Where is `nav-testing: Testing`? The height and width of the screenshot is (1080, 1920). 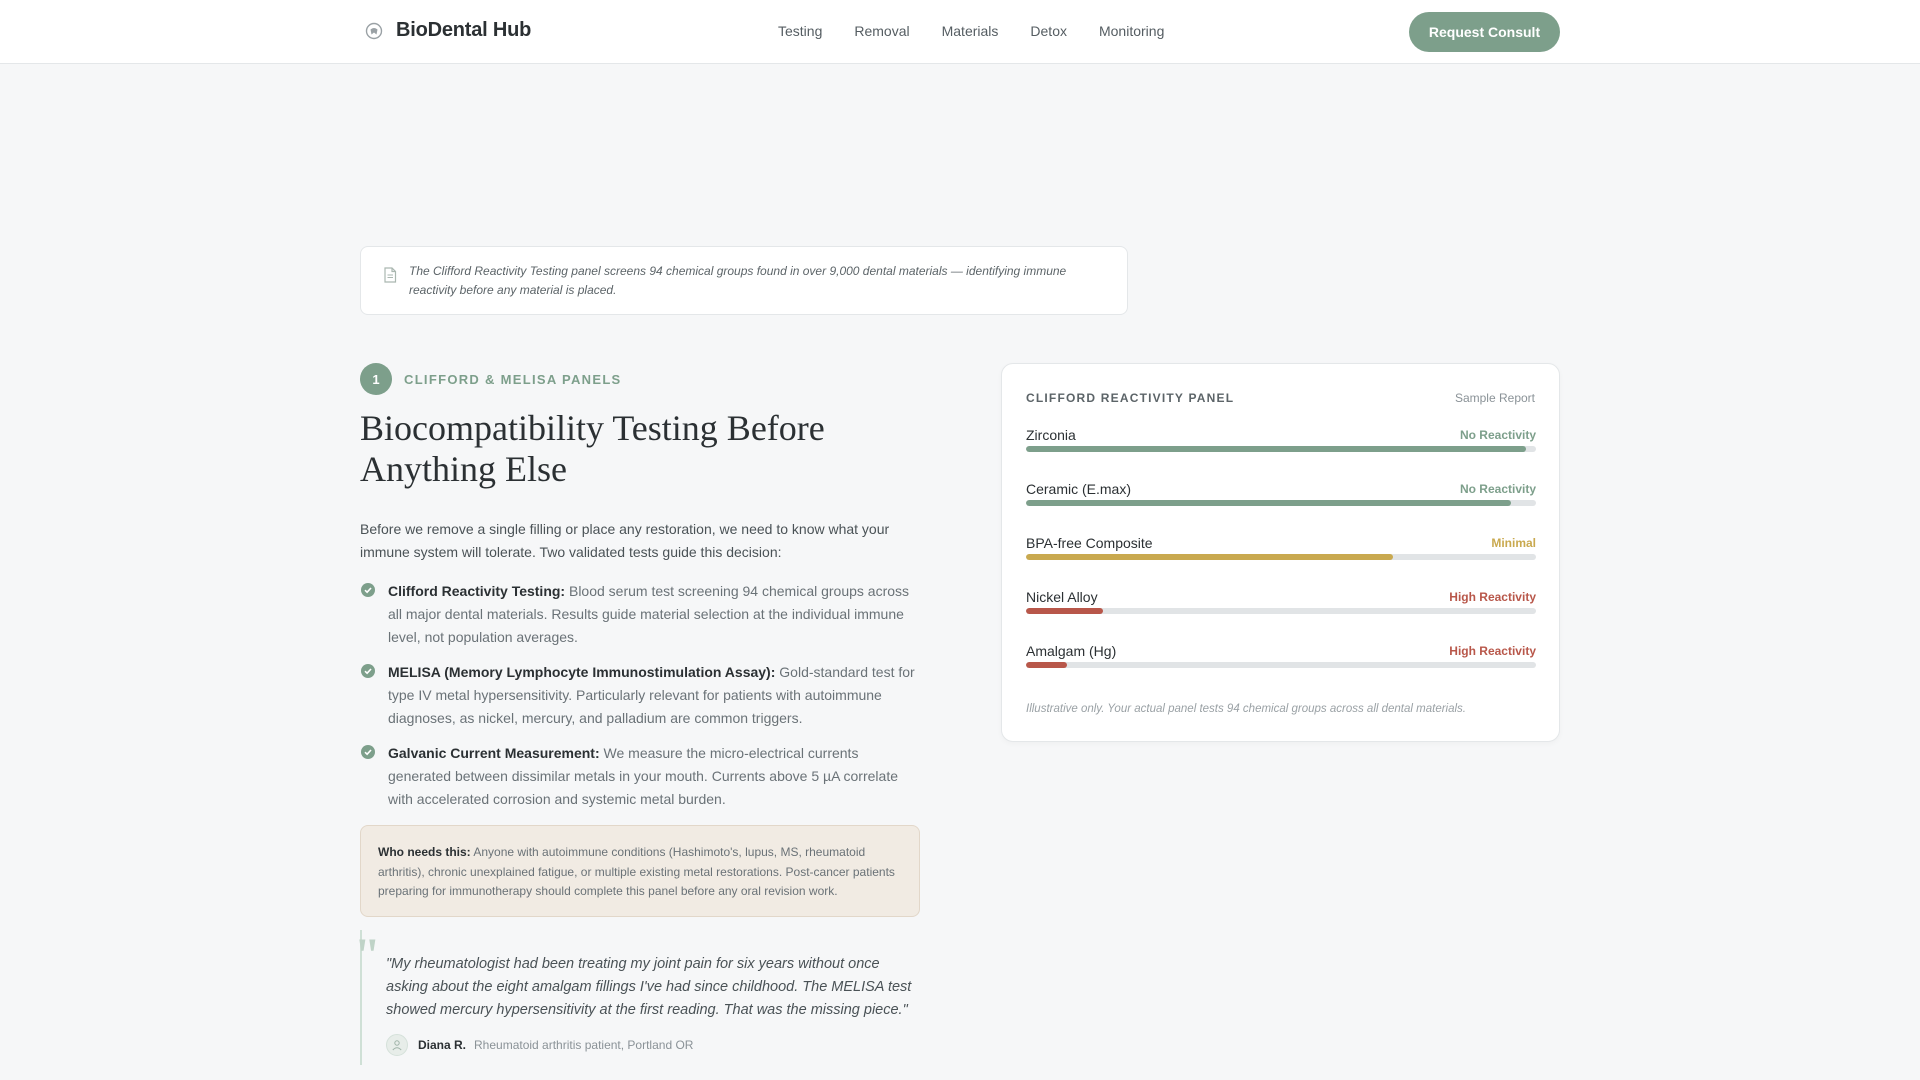 nav-testing: Testing is located at coordinates (800, 31).